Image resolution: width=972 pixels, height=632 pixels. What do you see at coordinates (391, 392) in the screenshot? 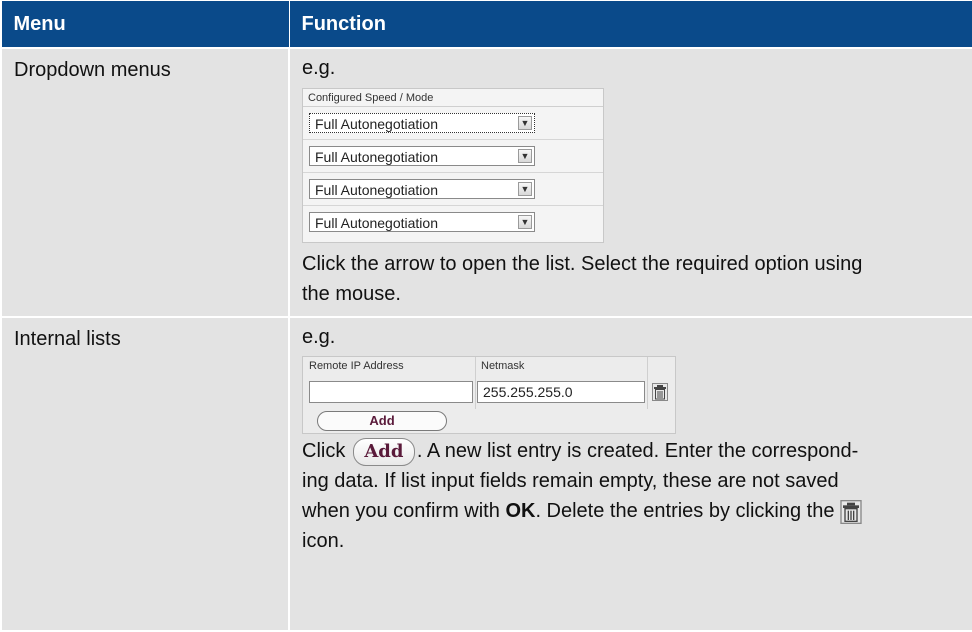
I see `remote-ip-input` at bounding box center [391, 392].